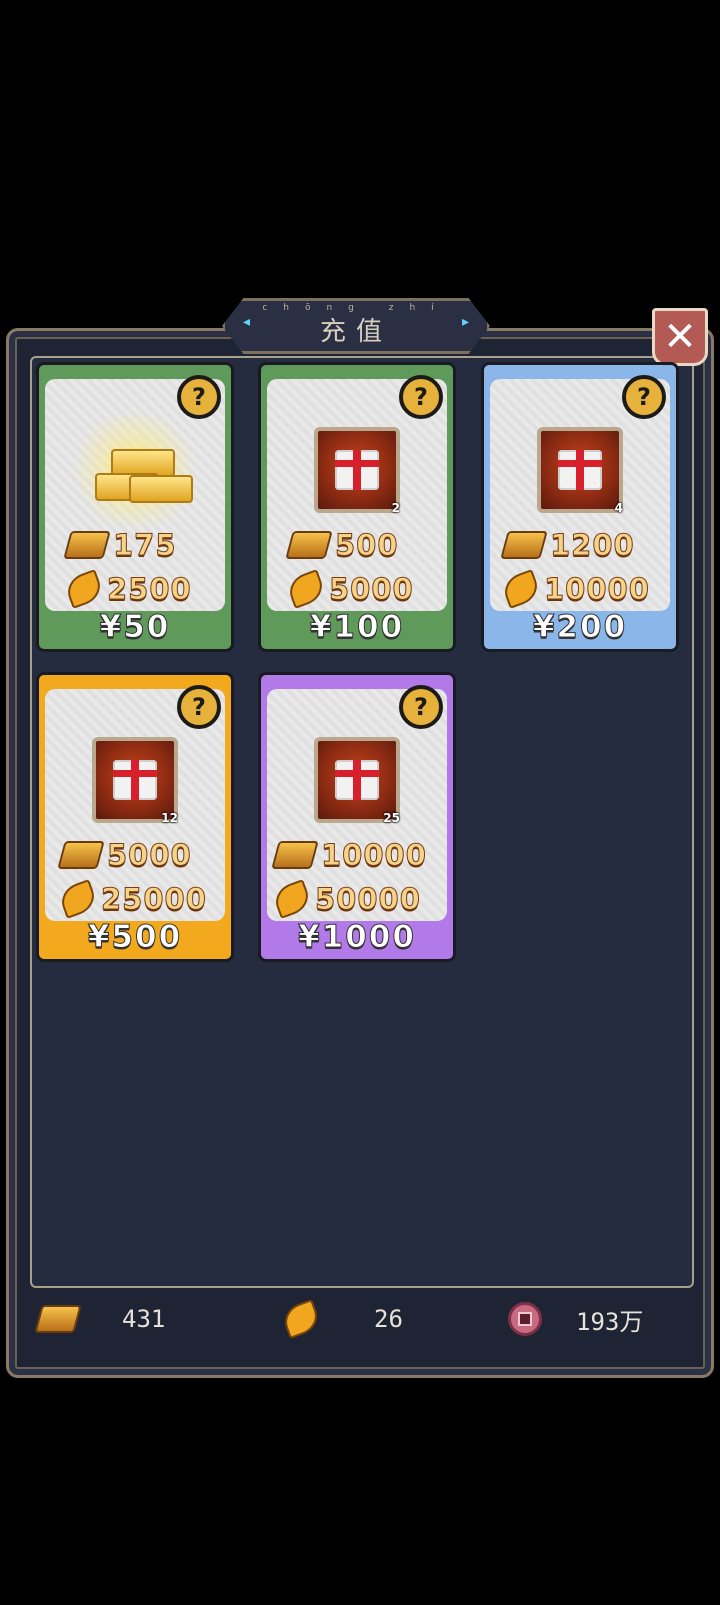 This screenshot has width=720, height=1605. I want to click on gift-count: 2, so click(395, 508).